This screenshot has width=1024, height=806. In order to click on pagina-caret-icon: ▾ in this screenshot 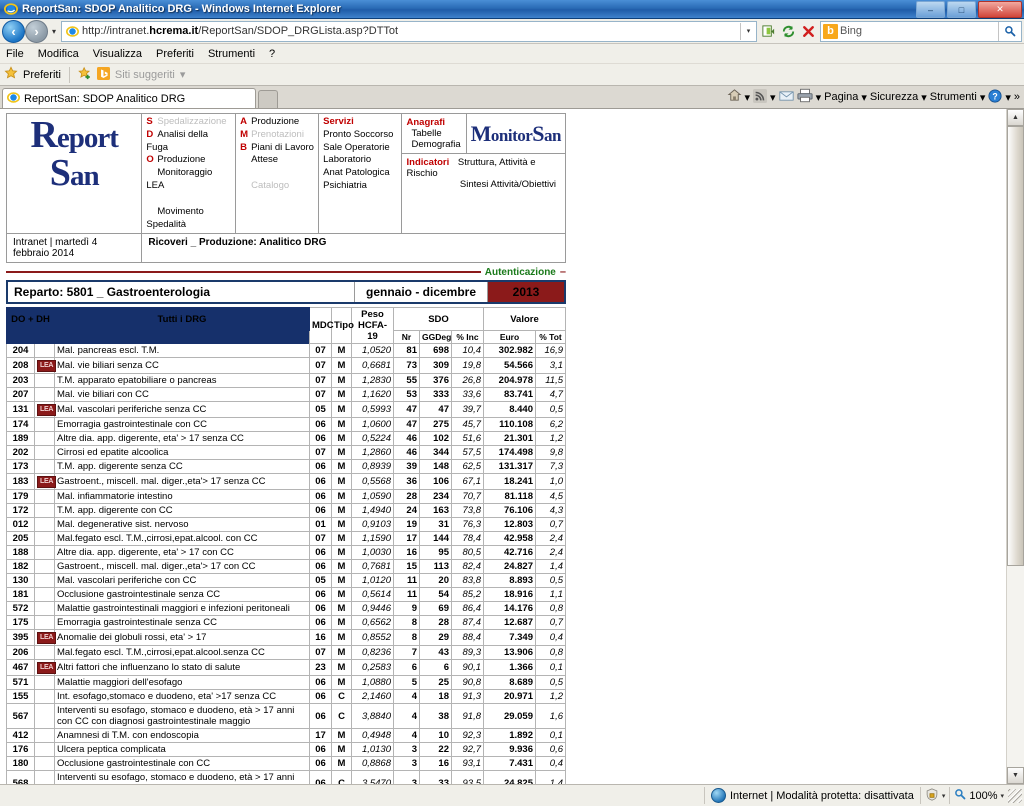, I will do `click(864, 97)`.